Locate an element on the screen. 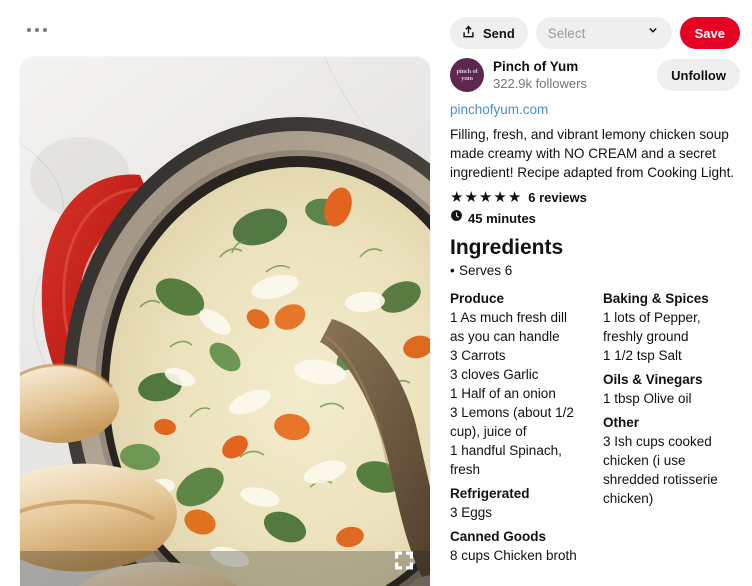  avatar: pinch of yum is located at coordinates (467, 75).